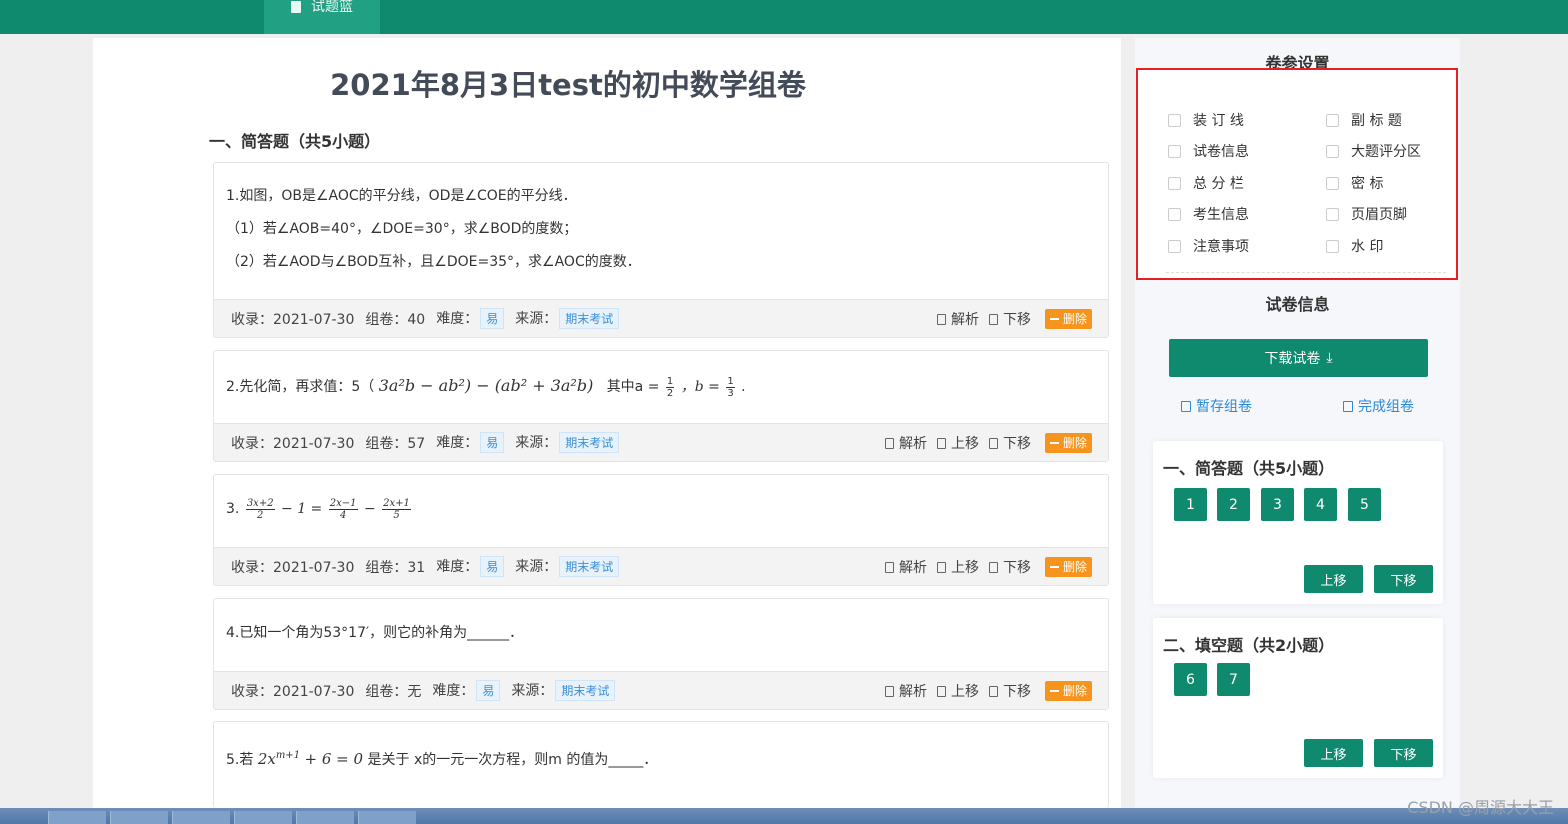 The height and width of the screenshot is (824, 1568). Describe the element at coordinates (414, 691) in the screenshot. I see `used-count: 无` at that location.